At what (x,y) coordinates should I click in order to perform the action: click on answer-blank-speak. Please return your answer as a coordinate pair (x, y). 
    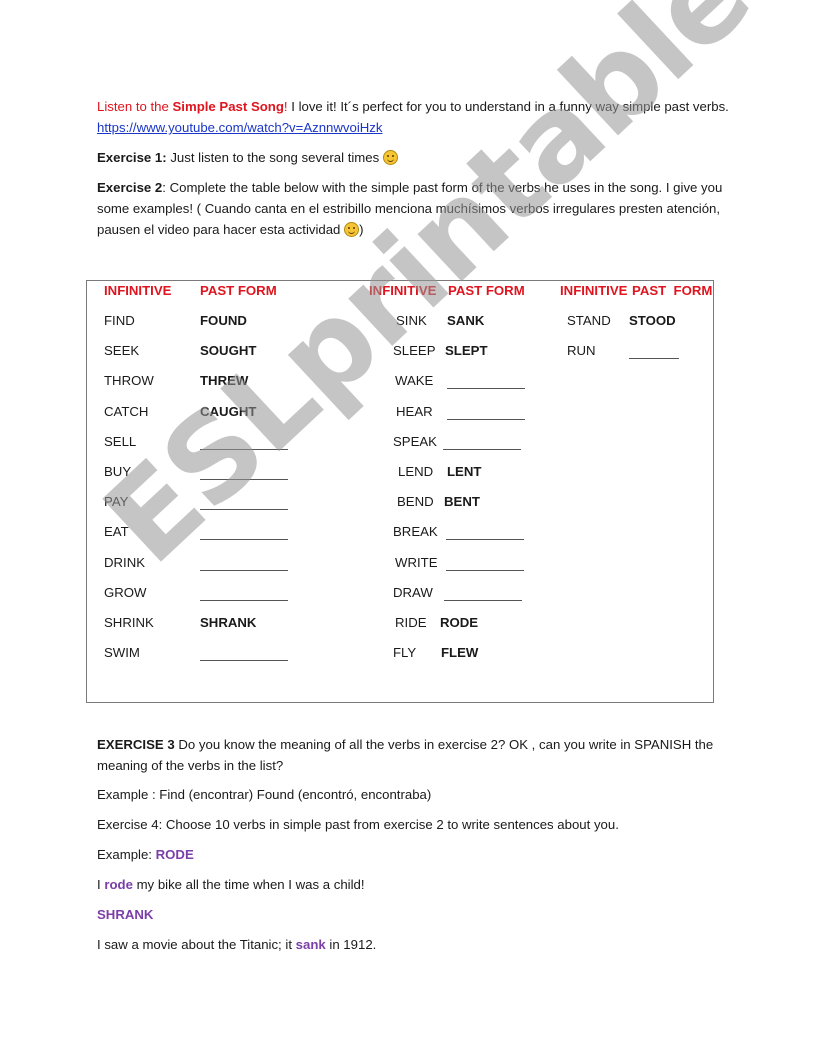
    Looking at the image, I should click on (482, 449).